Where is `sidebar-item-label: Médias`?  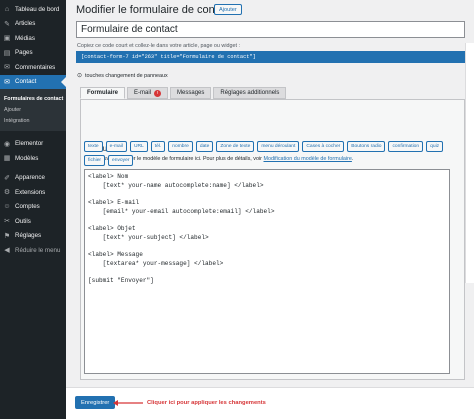
sidebar-item-label: Médias is located at coordinates (25, 38).